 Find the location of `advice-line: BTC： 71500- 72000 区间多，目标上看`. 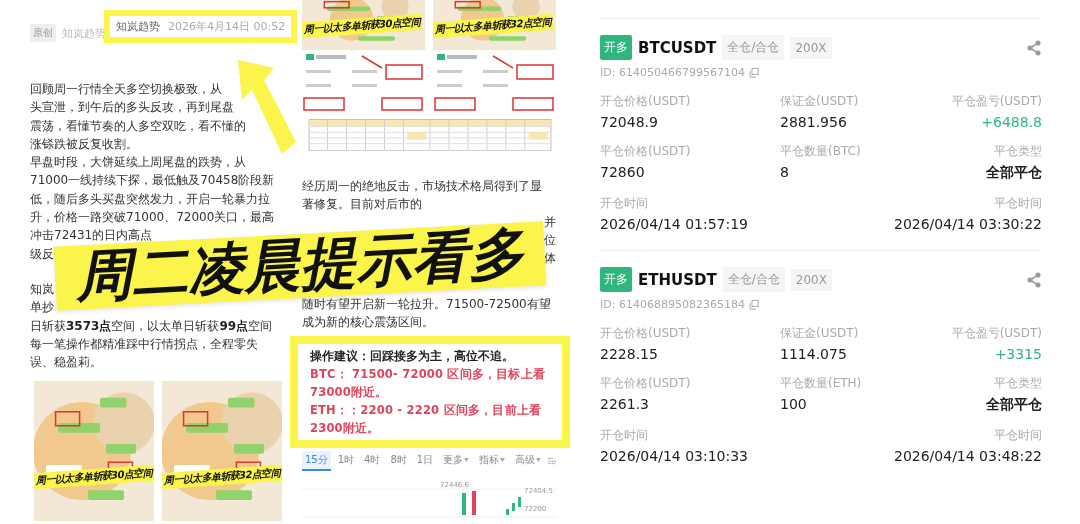

advice-line: BTC： 71500- 72000 区间多，目标上看 is located at coordinates (428, 374).